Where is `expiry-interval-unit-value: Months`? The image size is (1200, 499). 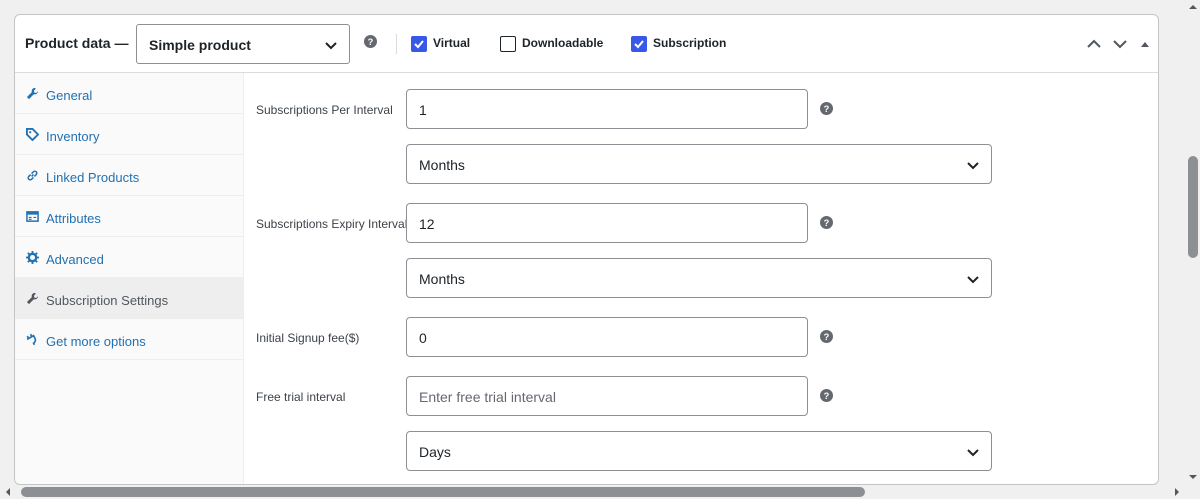
expiry-interval-unit-value: Months is located at coordinates (442, 279).